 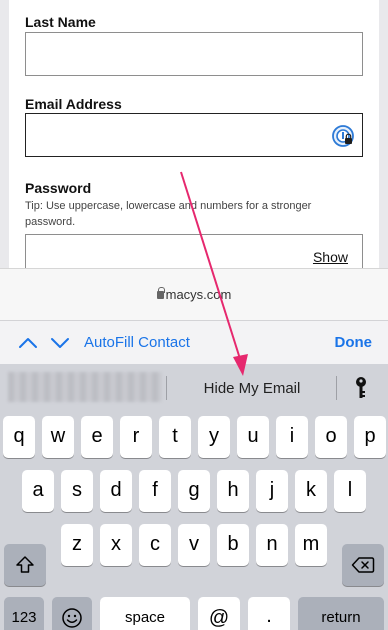 I want to click on suggestion-divider, so click(x=336, y=388).